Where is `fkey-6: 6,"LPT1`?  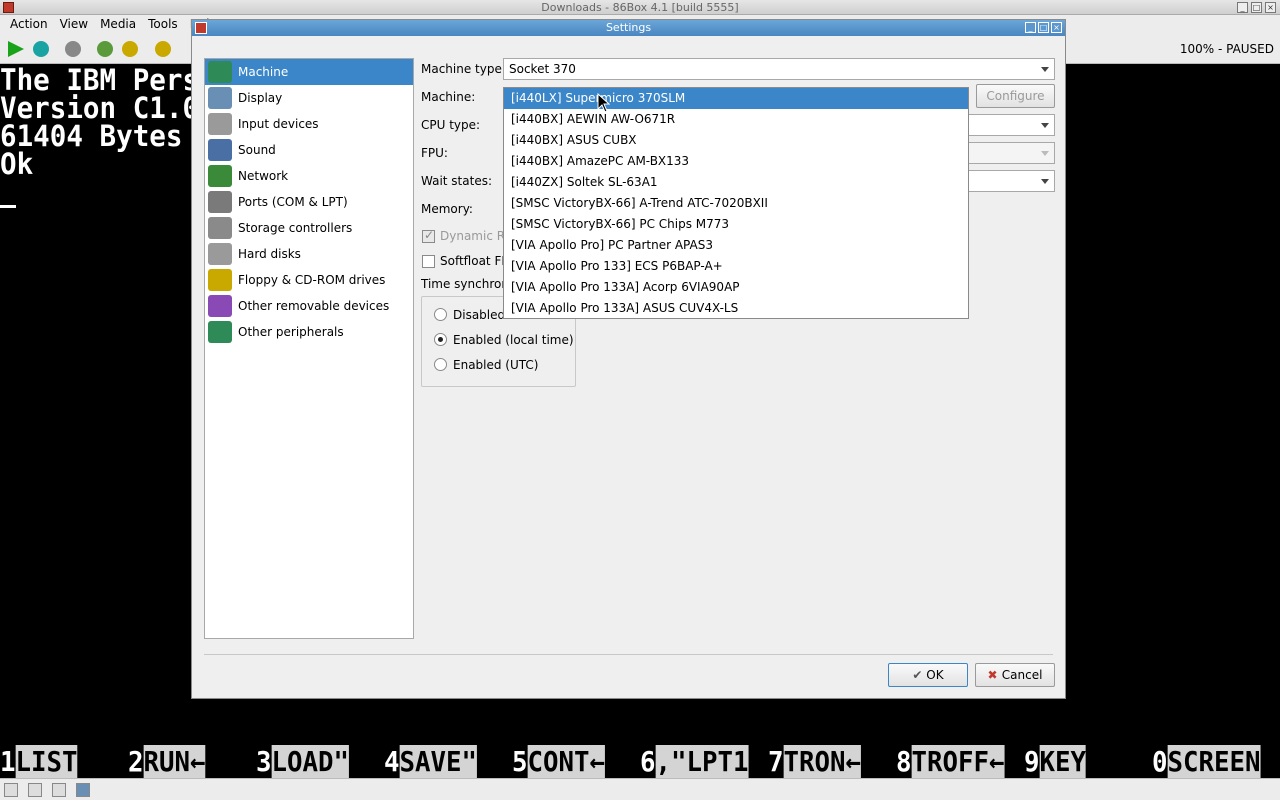 fkey-6: 6,"LPT1 is located at coordinates (694, 761).